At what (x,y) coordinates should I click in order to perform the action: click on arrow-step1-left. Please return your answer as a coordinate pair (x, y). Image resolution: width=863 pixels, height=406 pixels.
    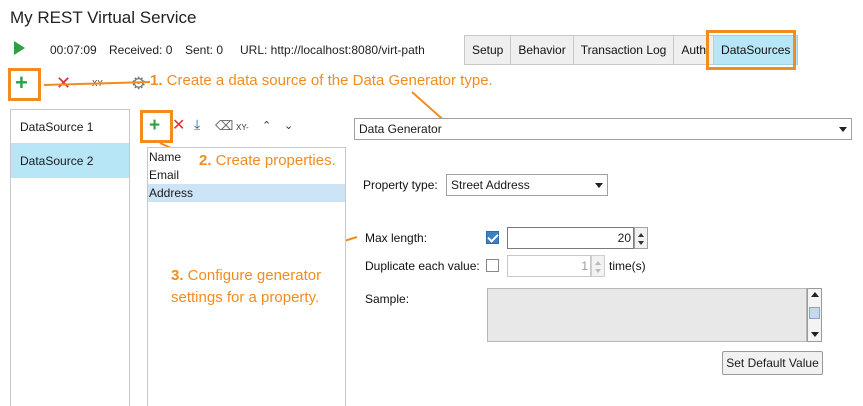
    Looking at the image, I should click on (97, 83).